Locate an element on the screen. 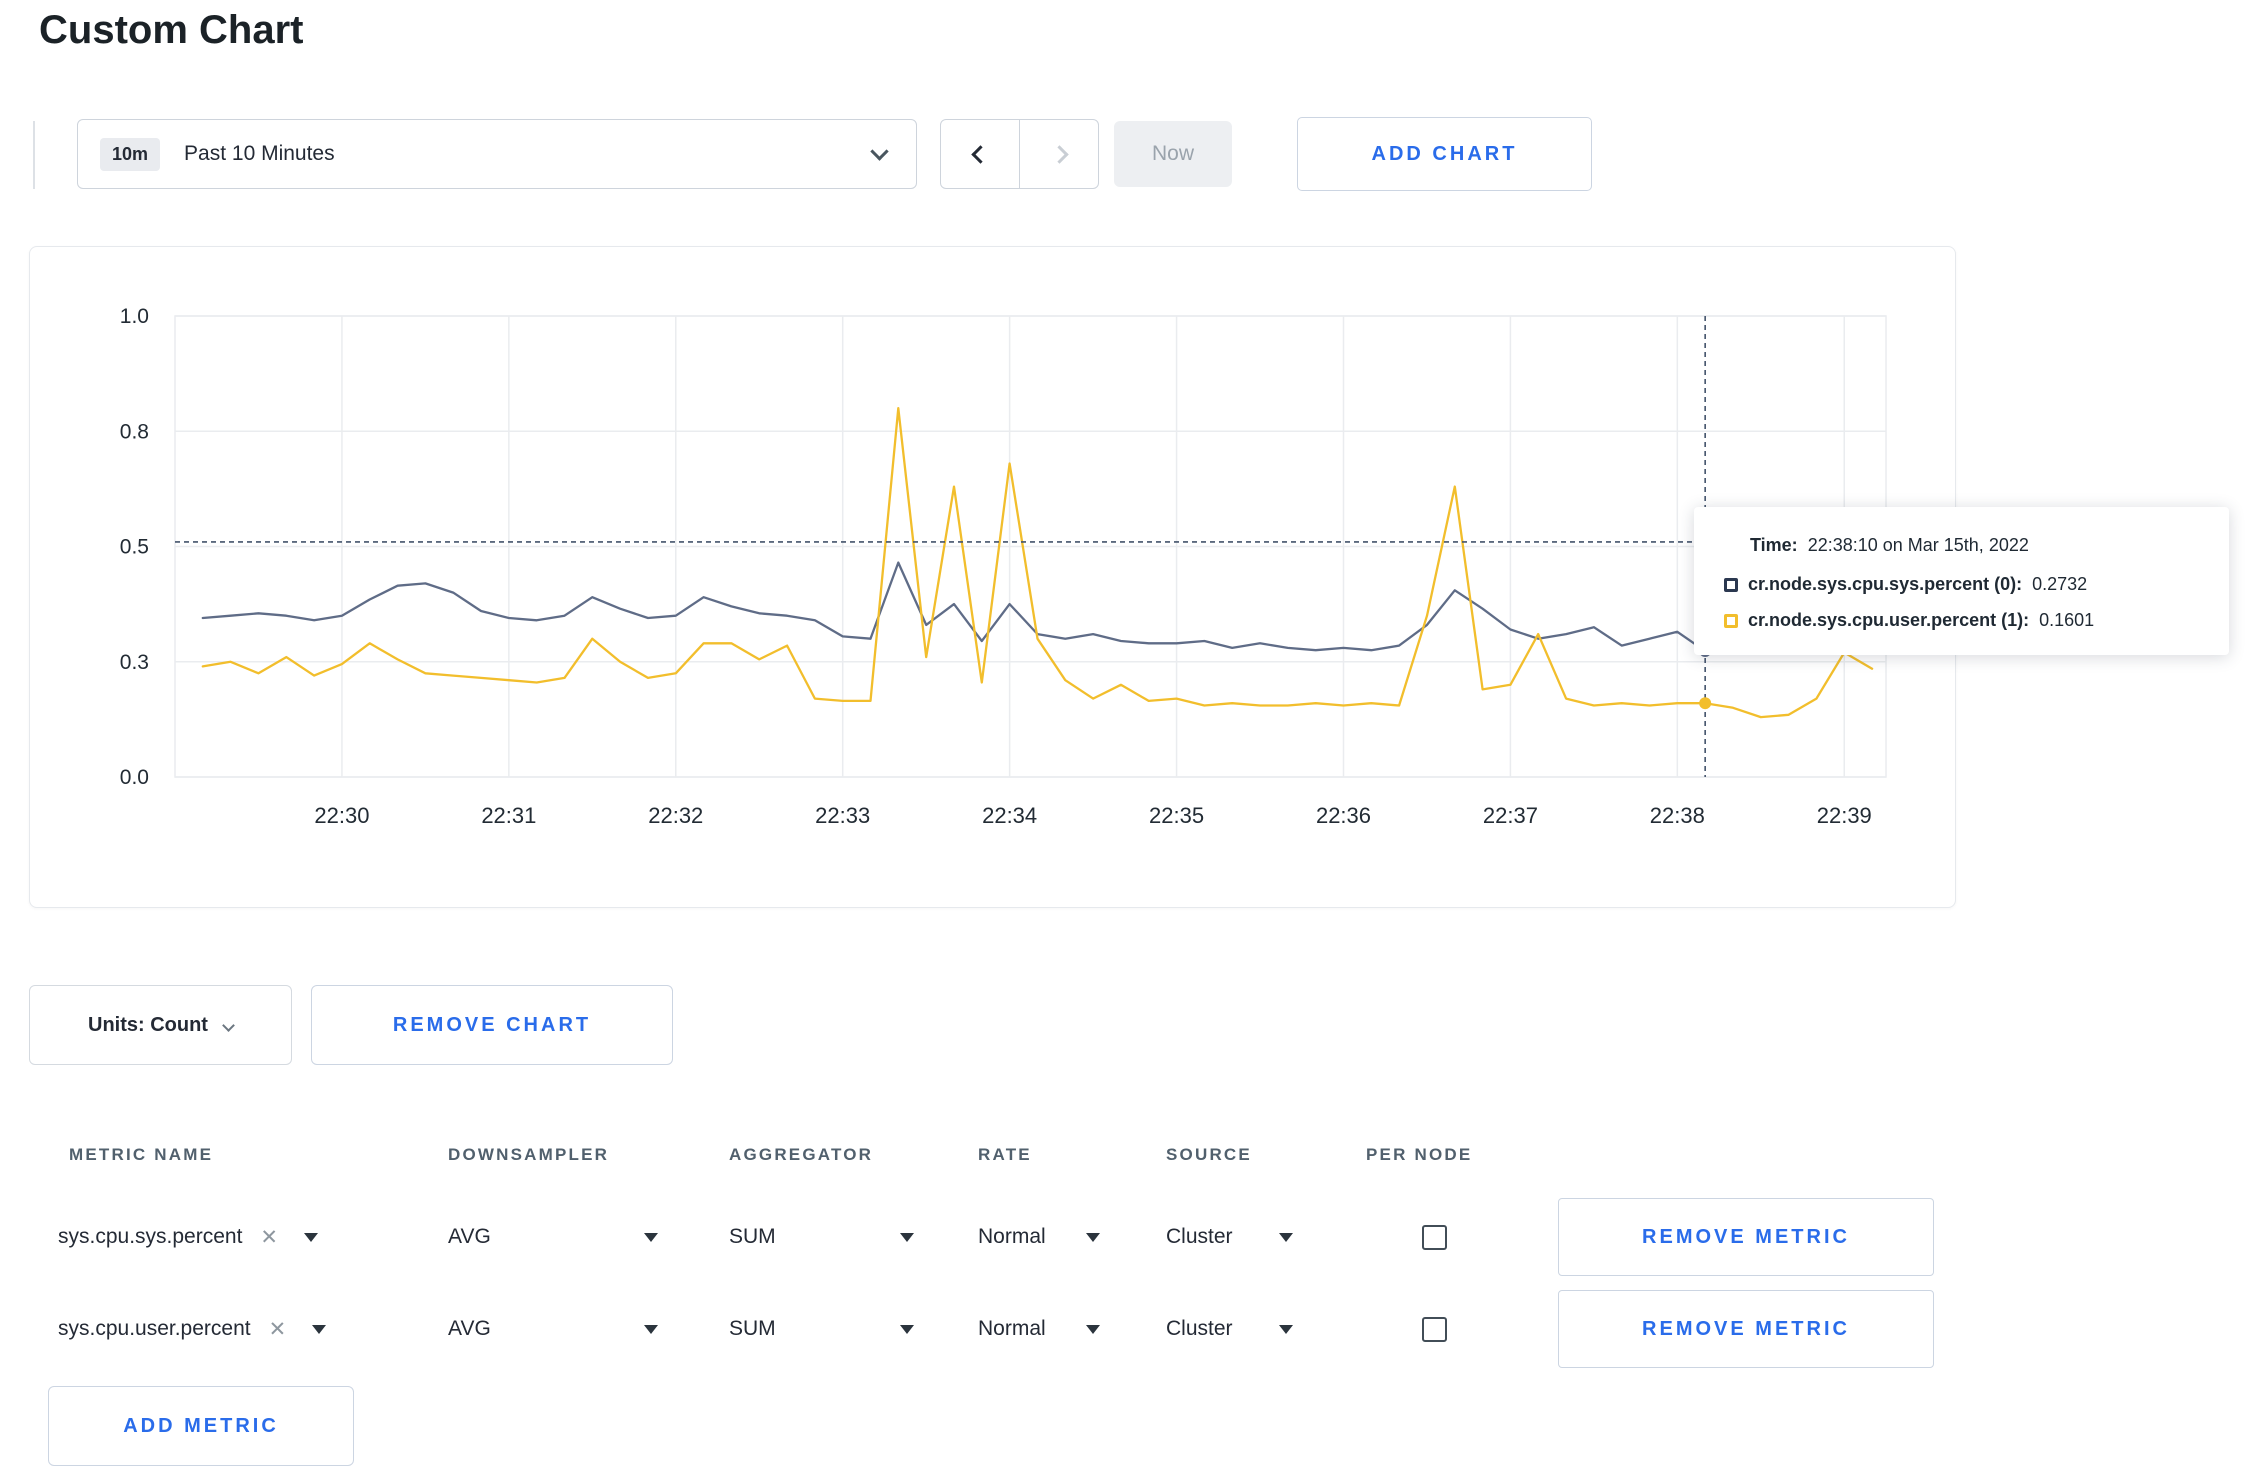  series-user-swatch-icon is located at coordinates (1731, 620).